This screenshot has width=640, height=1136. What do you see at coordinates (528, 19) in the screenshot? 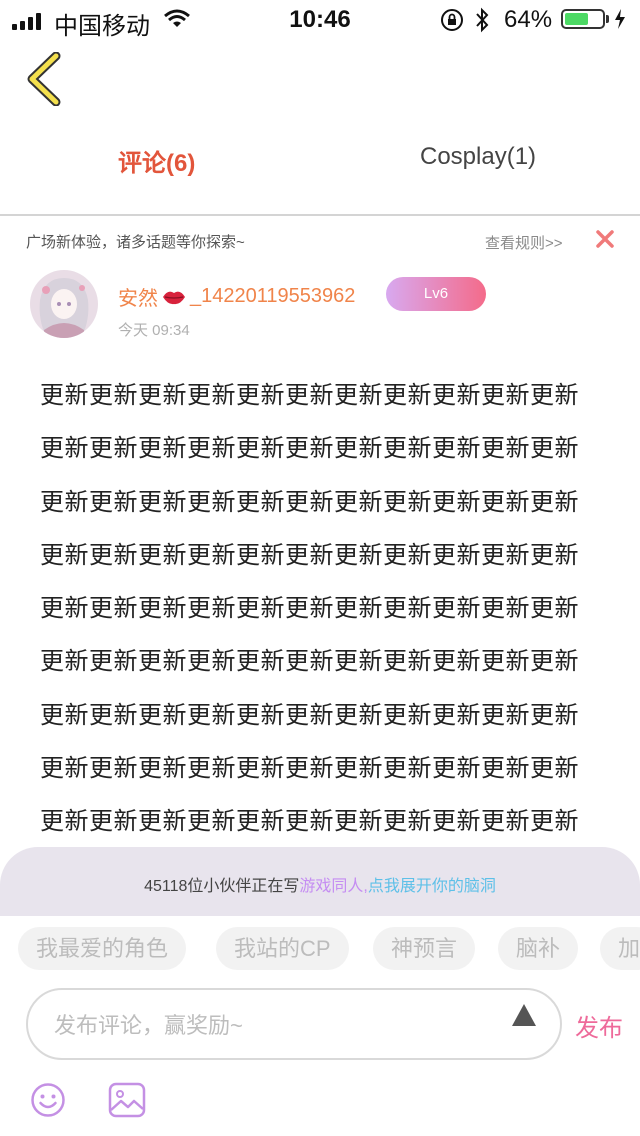
I see `battery-percent: 64%` at bounding box center [528, 19].